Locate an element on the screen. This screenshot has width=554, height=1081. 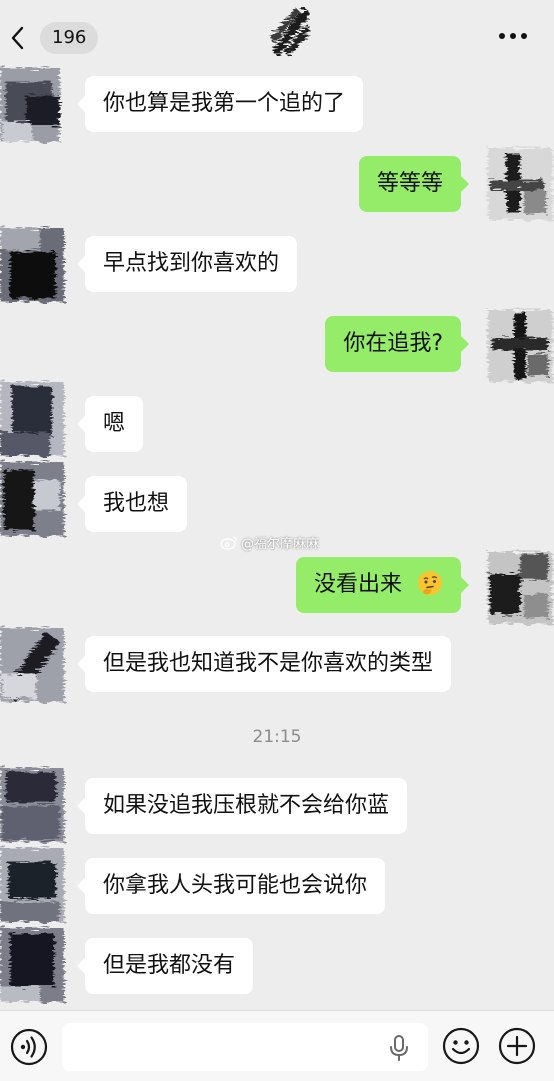
message-bubble-incoming: 但是我也知道我不是你喜欢的类型 is located at coordinates (264, 664).